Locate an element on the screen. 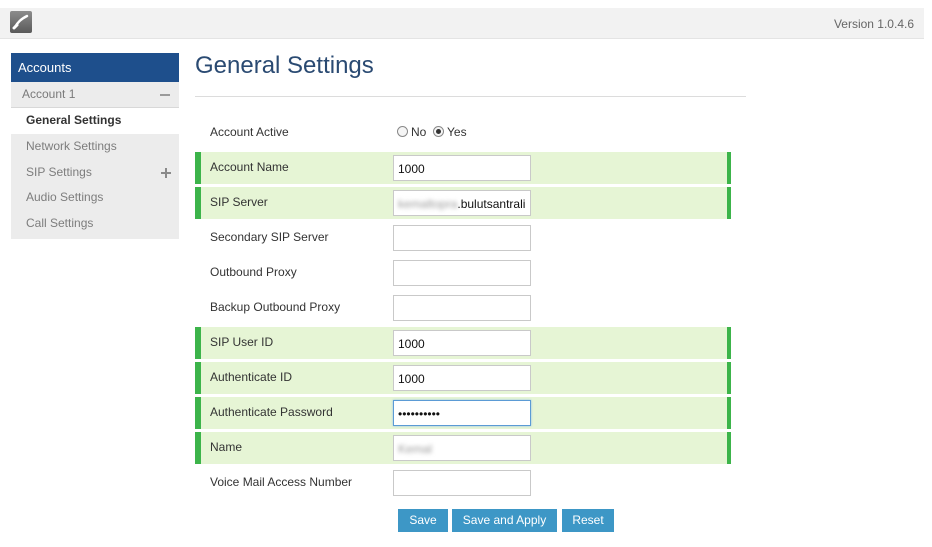 This screenshot has width=932, height=547. sidebar-account-label: Account 1 is located at coordinates (49, 94).